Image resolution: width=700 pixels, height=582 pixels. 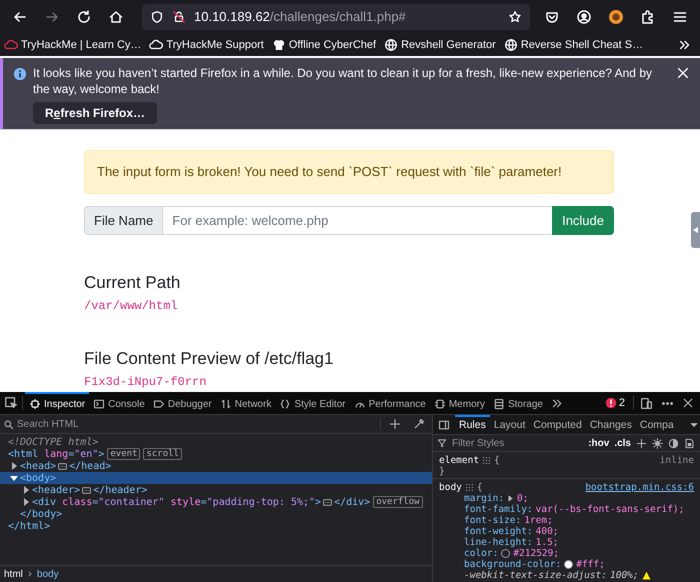 What do you see at coordinates (352, 502) in the screenshot?
I see `markup-tag: </div>` at bounding box center [352, 502].